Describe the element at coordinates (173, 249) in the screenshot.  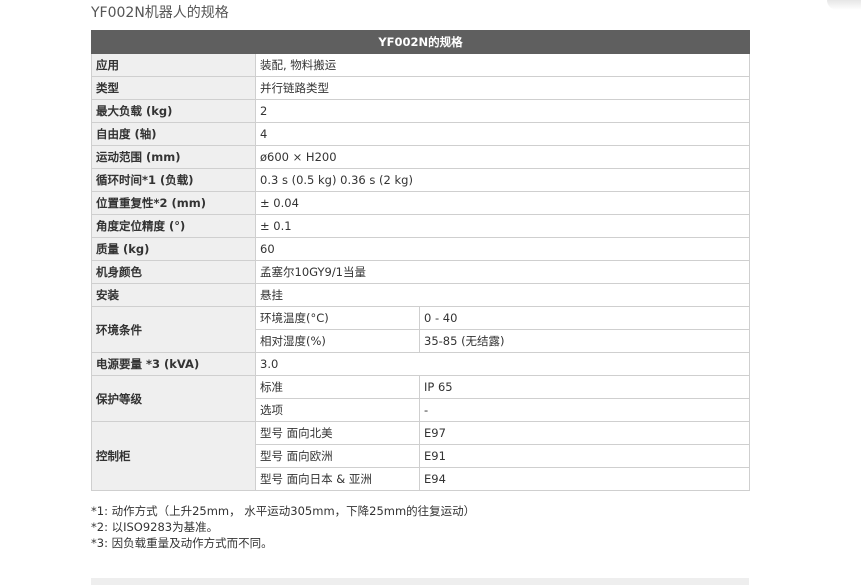
I see `row-label-mass: 质量 (kg)` at that location.